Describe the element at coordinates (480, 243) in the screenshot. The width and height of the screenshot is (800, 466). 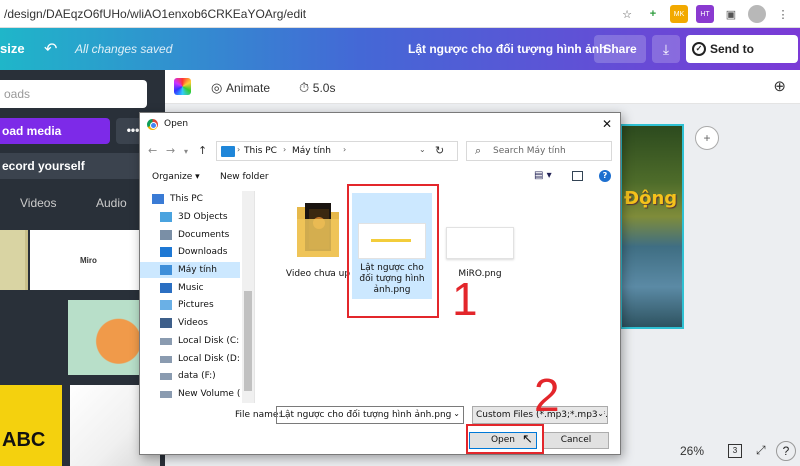
I see `image-thumbnail-icon` at that location.